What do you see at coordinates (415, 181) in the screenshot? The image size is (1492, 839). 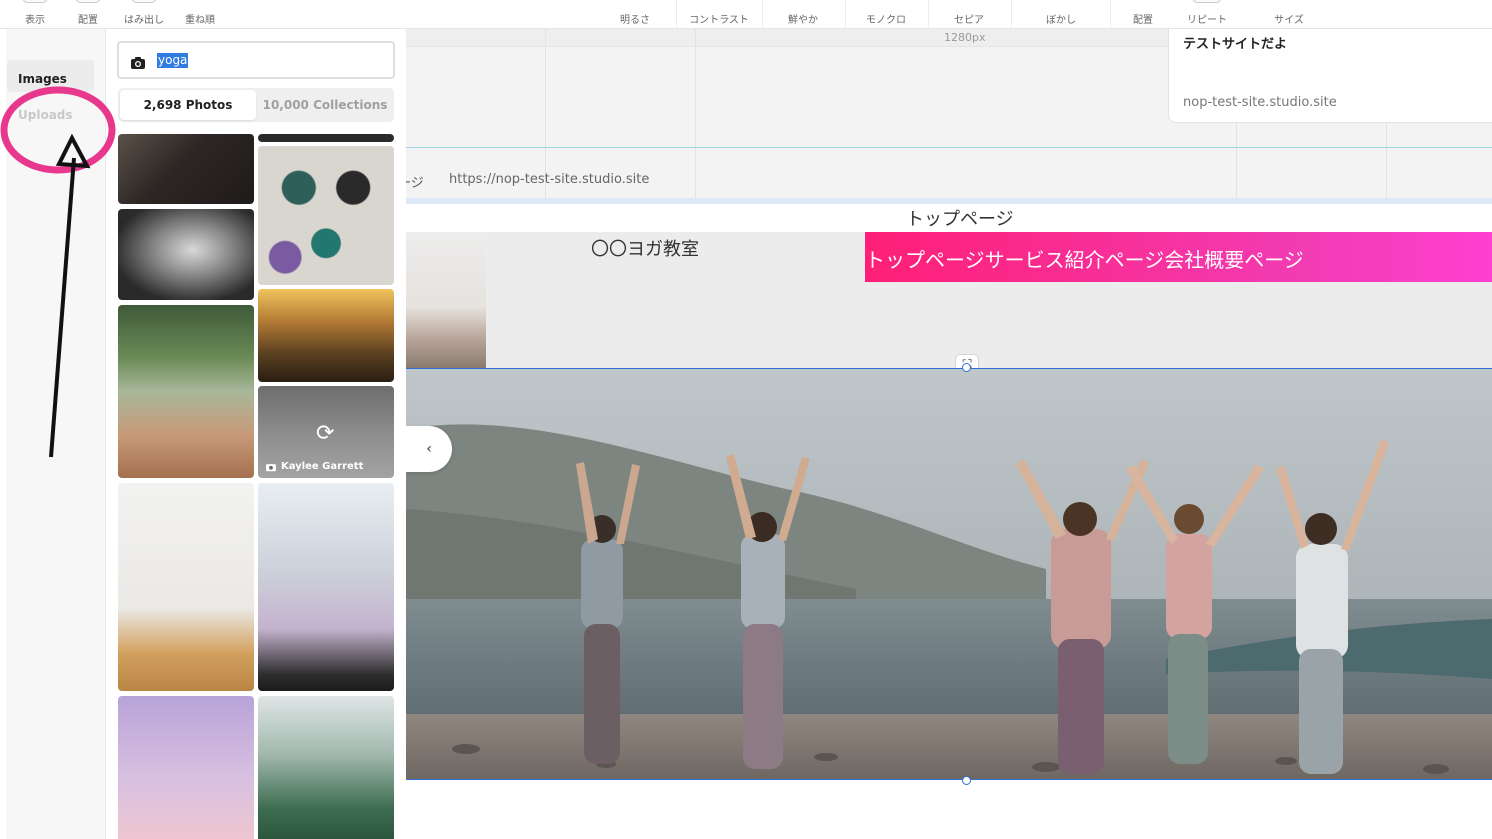 I see `page-name-label: ージ` at bounding box center [415, 181].